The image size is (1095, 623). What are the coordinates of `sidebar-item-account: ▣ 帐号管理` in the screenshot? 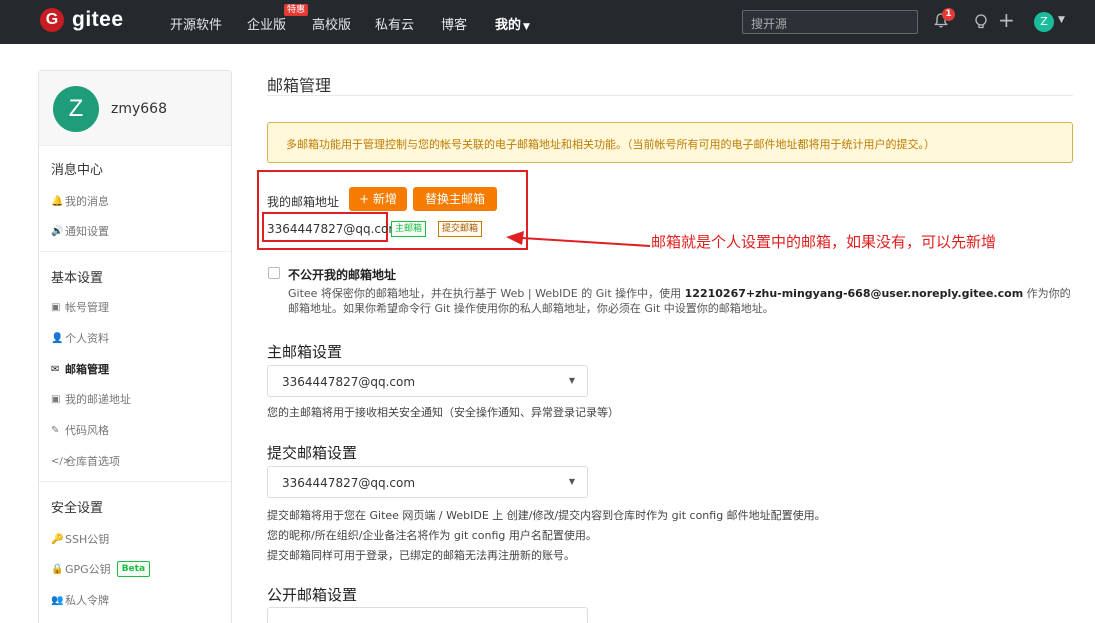 It's located at (80, 307).